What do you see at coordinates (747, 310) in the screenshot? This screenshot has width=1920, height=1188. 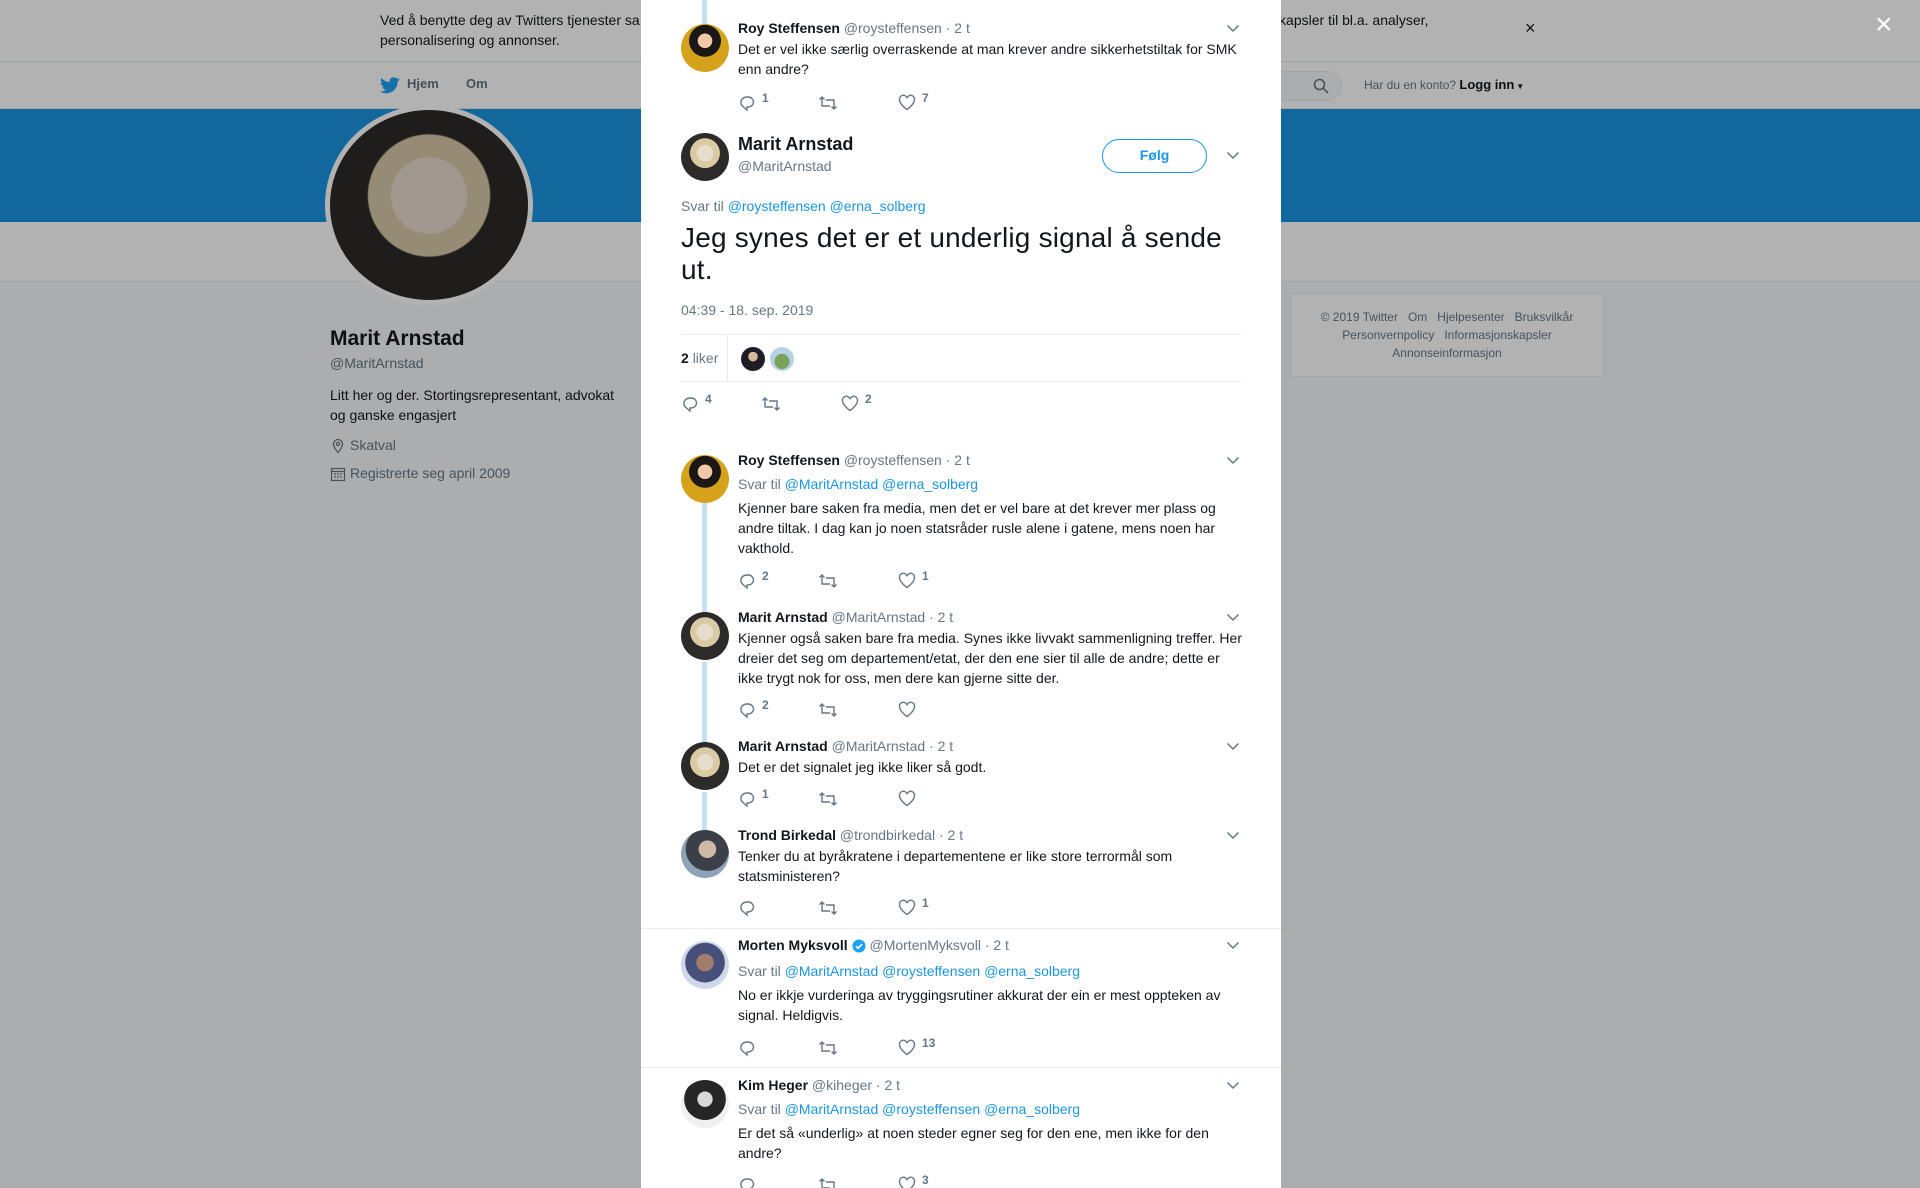 I see `tweet-timestamp: 04:39 - 18. sep. 2019` at bounding box center [747, 310].